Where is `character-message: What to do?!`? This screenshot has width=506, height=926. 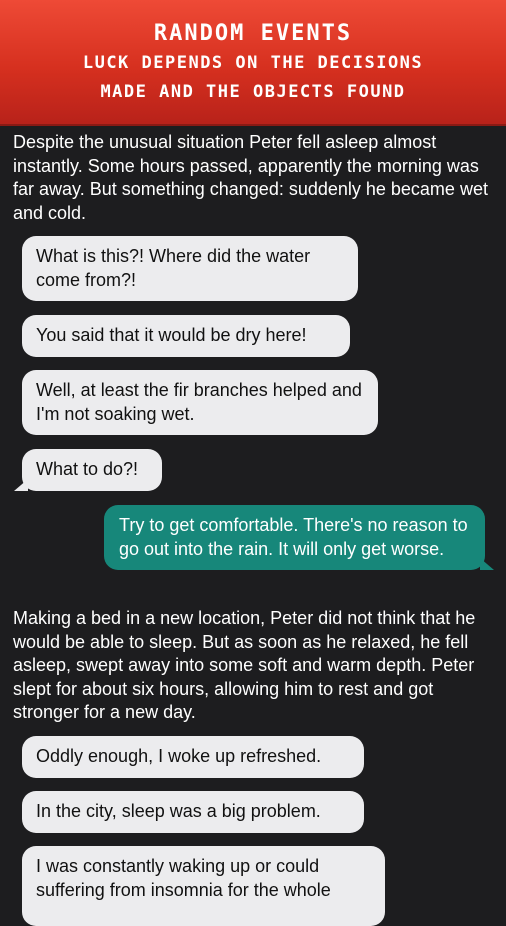 character-message: What to do?! is located at coordinates (88, 470).